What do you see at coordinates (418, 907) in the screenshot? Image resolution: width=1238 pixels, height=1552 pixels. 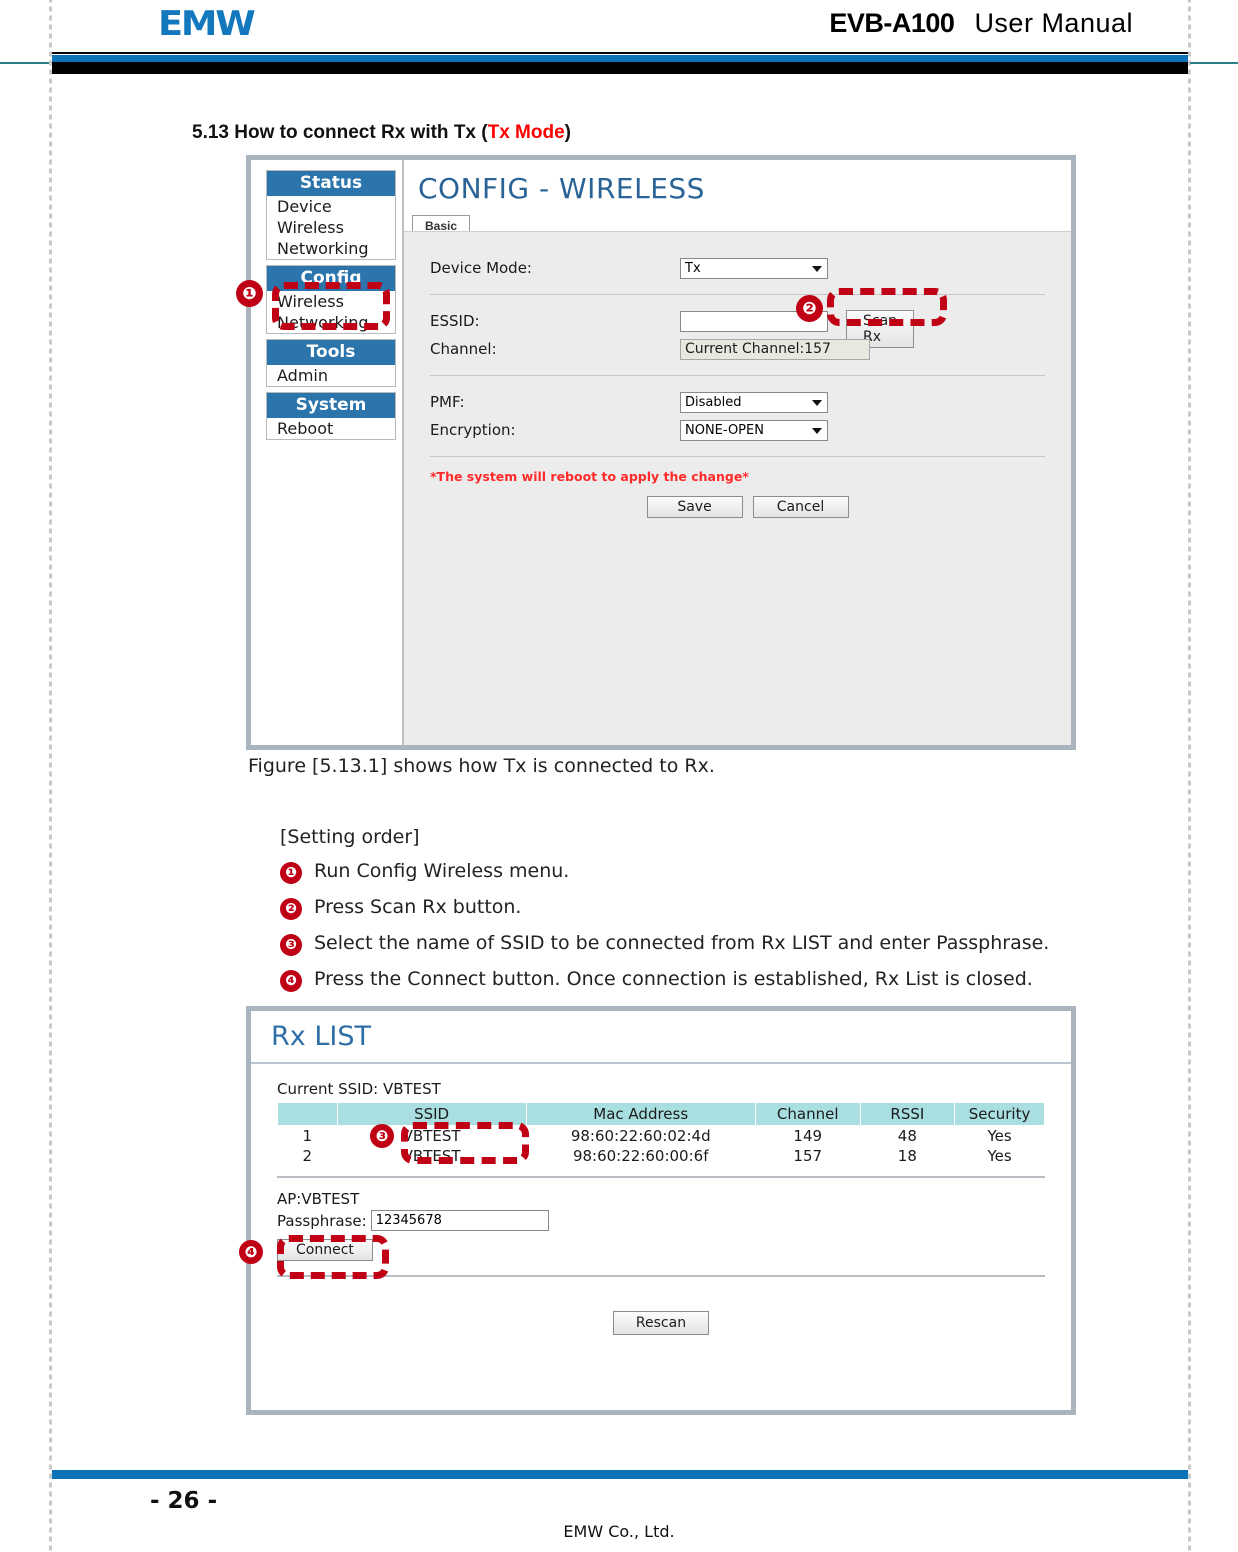 I see `step-text-2: Press Scan Rx button.` at bounding box center [418, 907].